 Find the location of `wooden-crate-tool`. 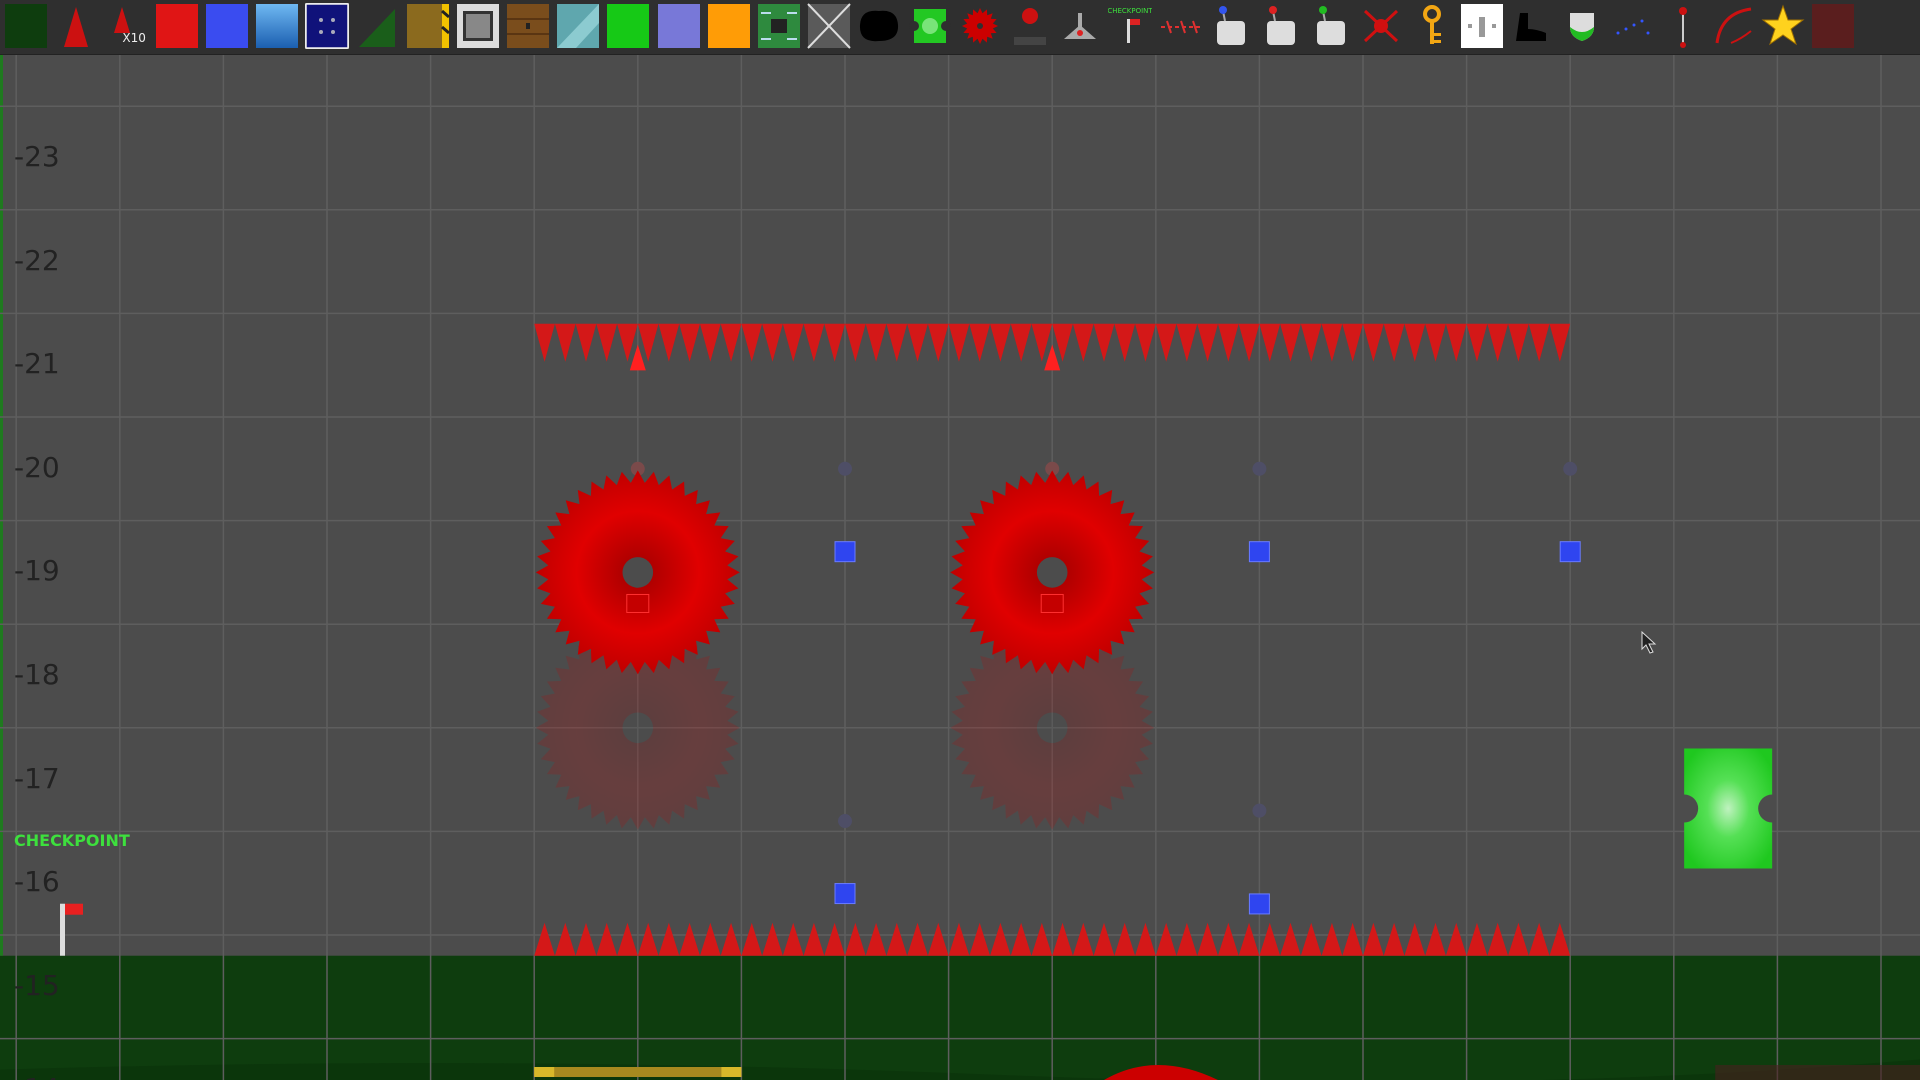

wooden-crate-tool is located at coordinates (428, 26).